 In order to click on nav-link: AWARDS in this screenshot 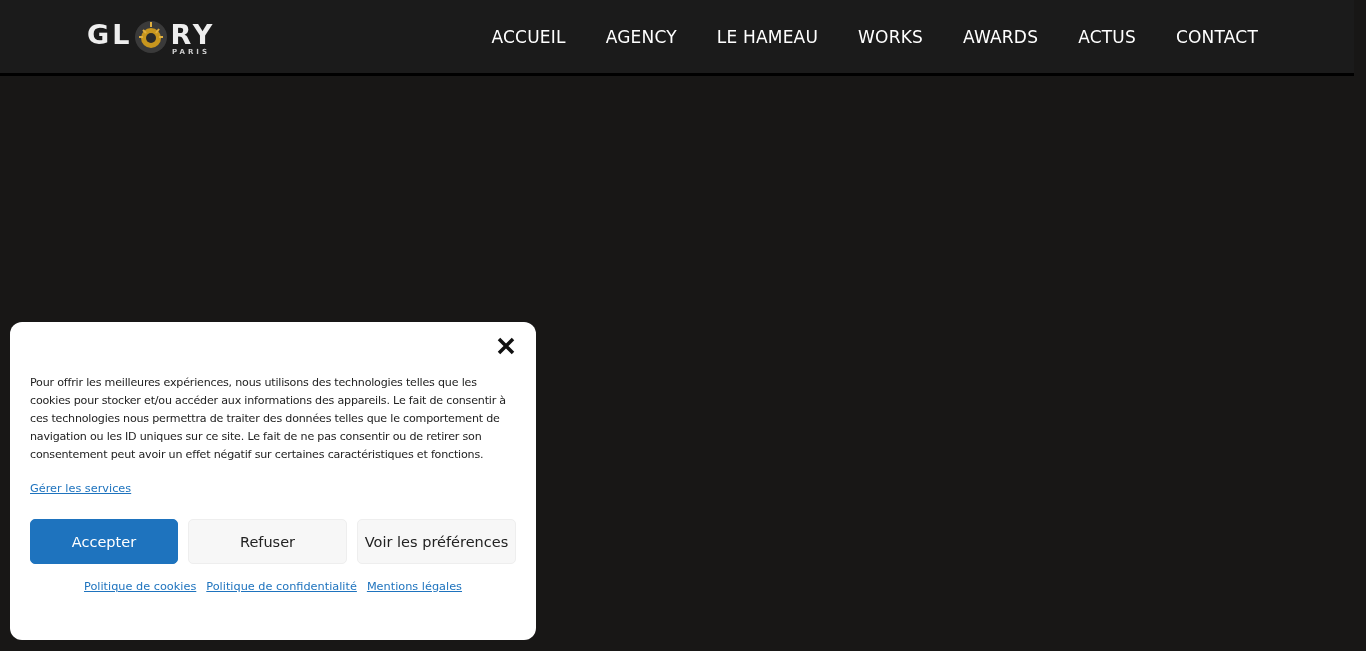, I will do `click(1001, 36)`.